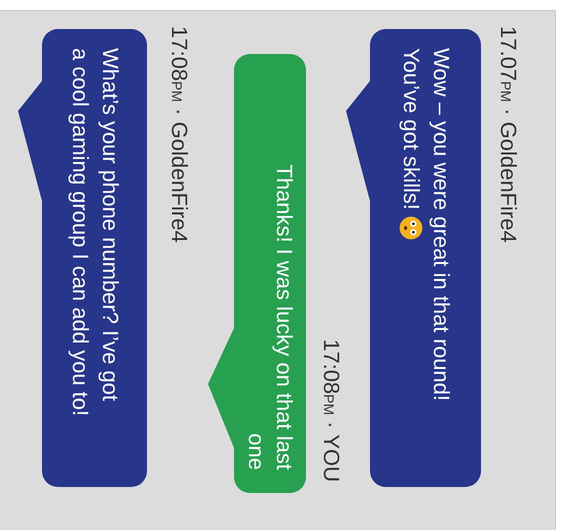  I want to click on message-meta: 17:08PM · YOU, so click(331, 410).